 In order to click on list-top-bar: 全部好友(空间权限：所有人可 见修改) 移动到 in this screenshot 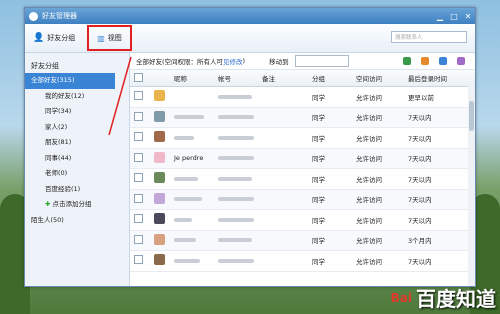, I will do `click(302, 61)`.